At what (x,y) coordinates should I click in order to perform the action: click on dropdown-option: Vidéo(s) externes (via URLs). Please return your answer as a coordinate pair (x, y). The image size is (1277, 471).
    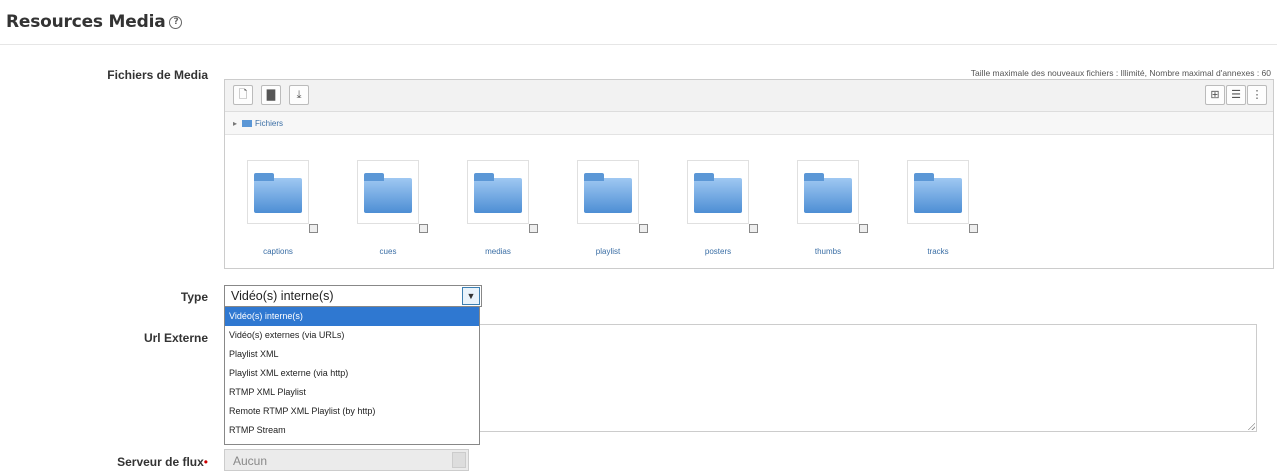
    Looking at the image, I should click on (352, 335).